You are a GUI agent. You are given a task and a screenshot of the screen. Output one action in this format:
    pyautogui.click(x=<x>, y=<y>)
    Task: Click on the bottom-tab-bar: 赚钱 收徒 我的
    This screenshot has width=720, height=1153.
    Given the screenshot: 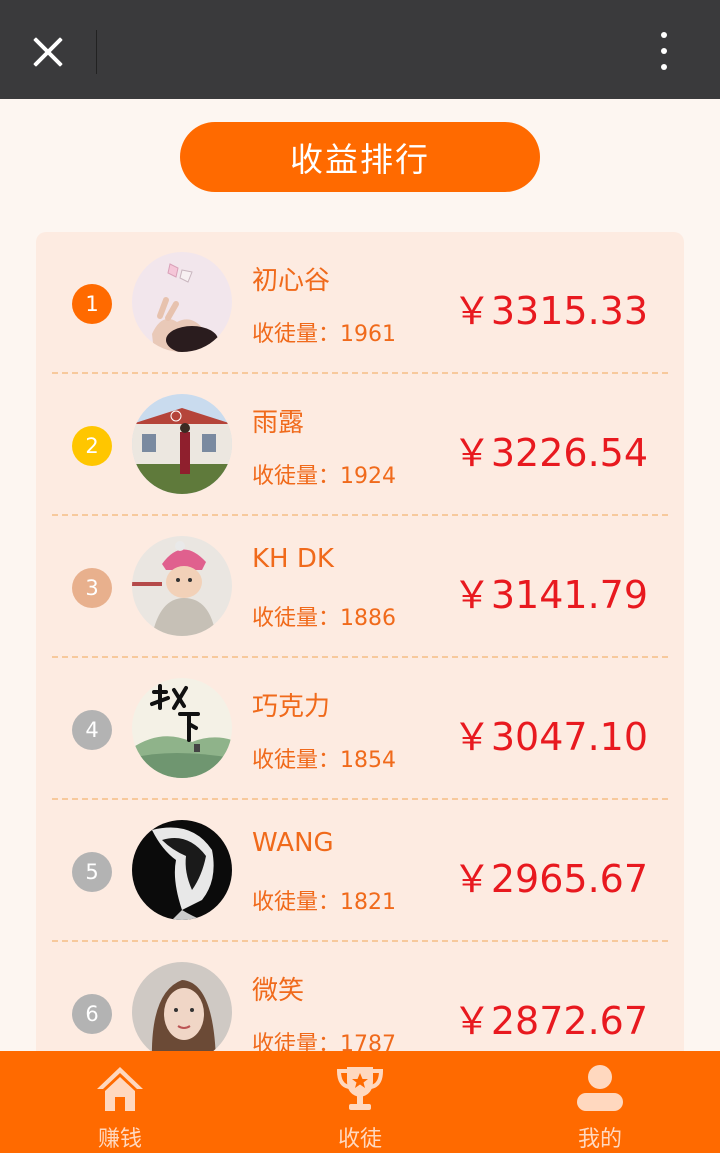 What is the action you would take?
    pyautogui.click(x=360, y=1102)
    